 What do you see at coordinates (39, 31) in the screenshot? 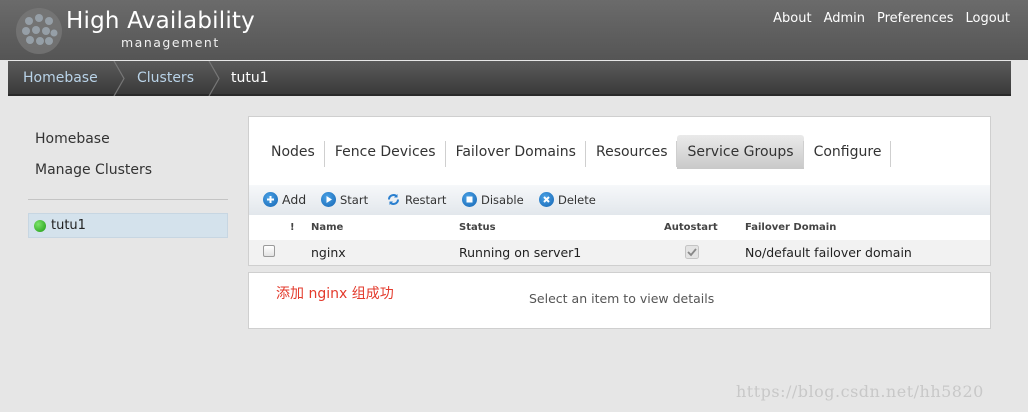
I see `logo-icon` at bounding box center [39, 31].